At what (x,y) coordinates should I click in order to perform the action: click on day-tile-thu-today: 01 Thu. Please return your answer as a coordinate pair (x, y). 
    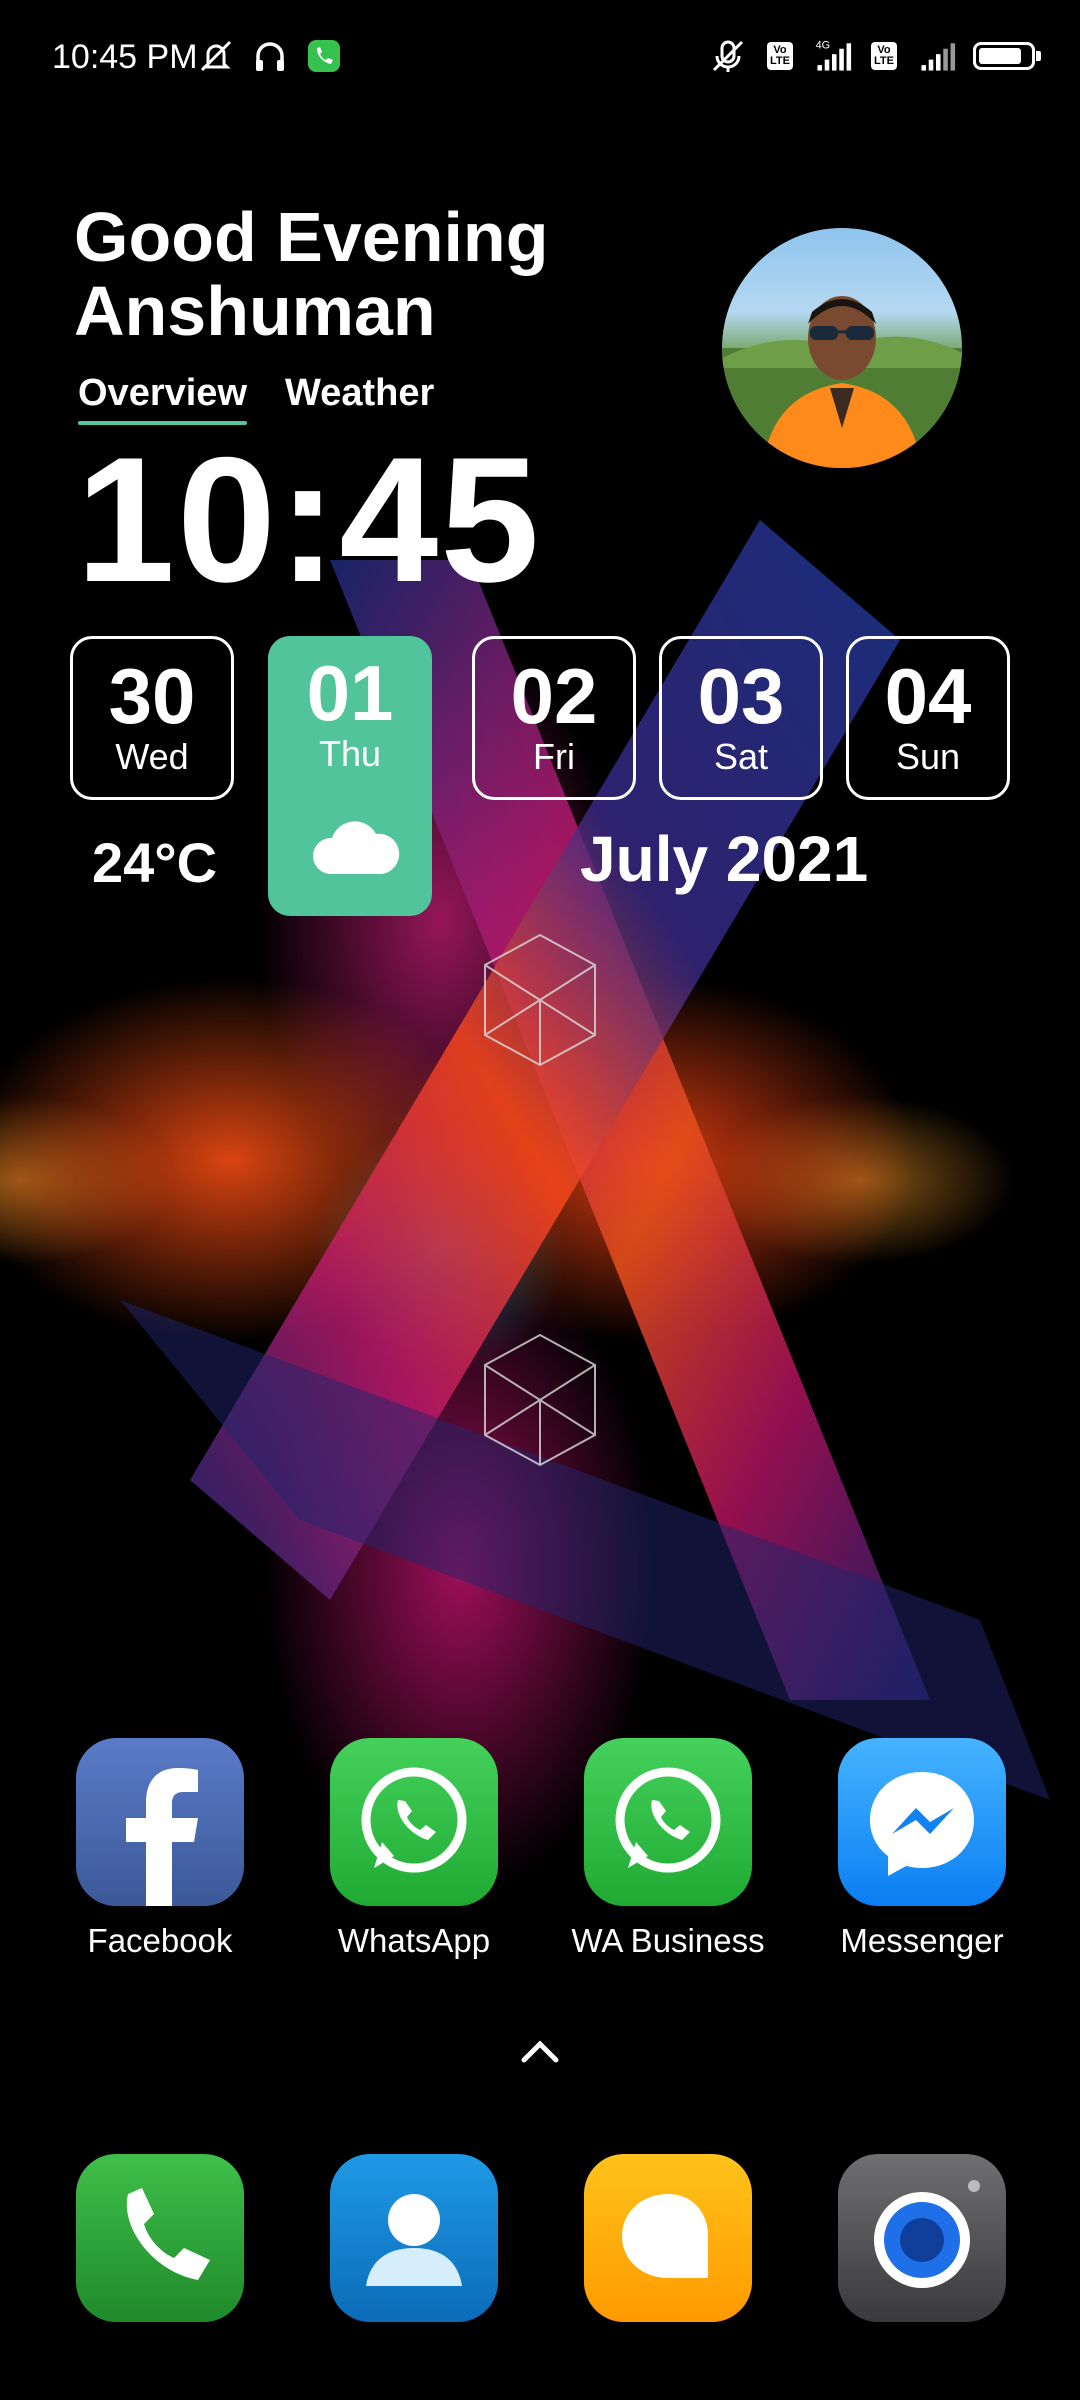
    Looking at the image, I should click on (350, 776).